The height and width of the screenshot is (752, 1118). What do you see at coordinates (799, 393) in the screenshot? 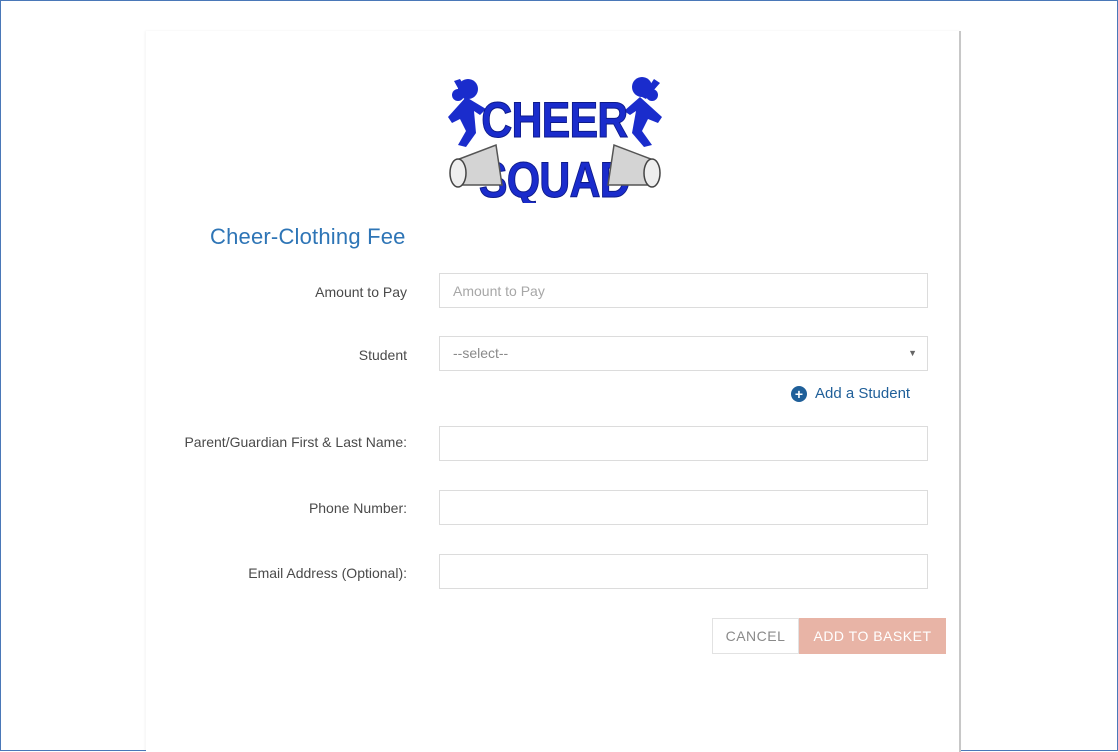
I see `plus-circle-icon: +` at bounding box center [799, 393].